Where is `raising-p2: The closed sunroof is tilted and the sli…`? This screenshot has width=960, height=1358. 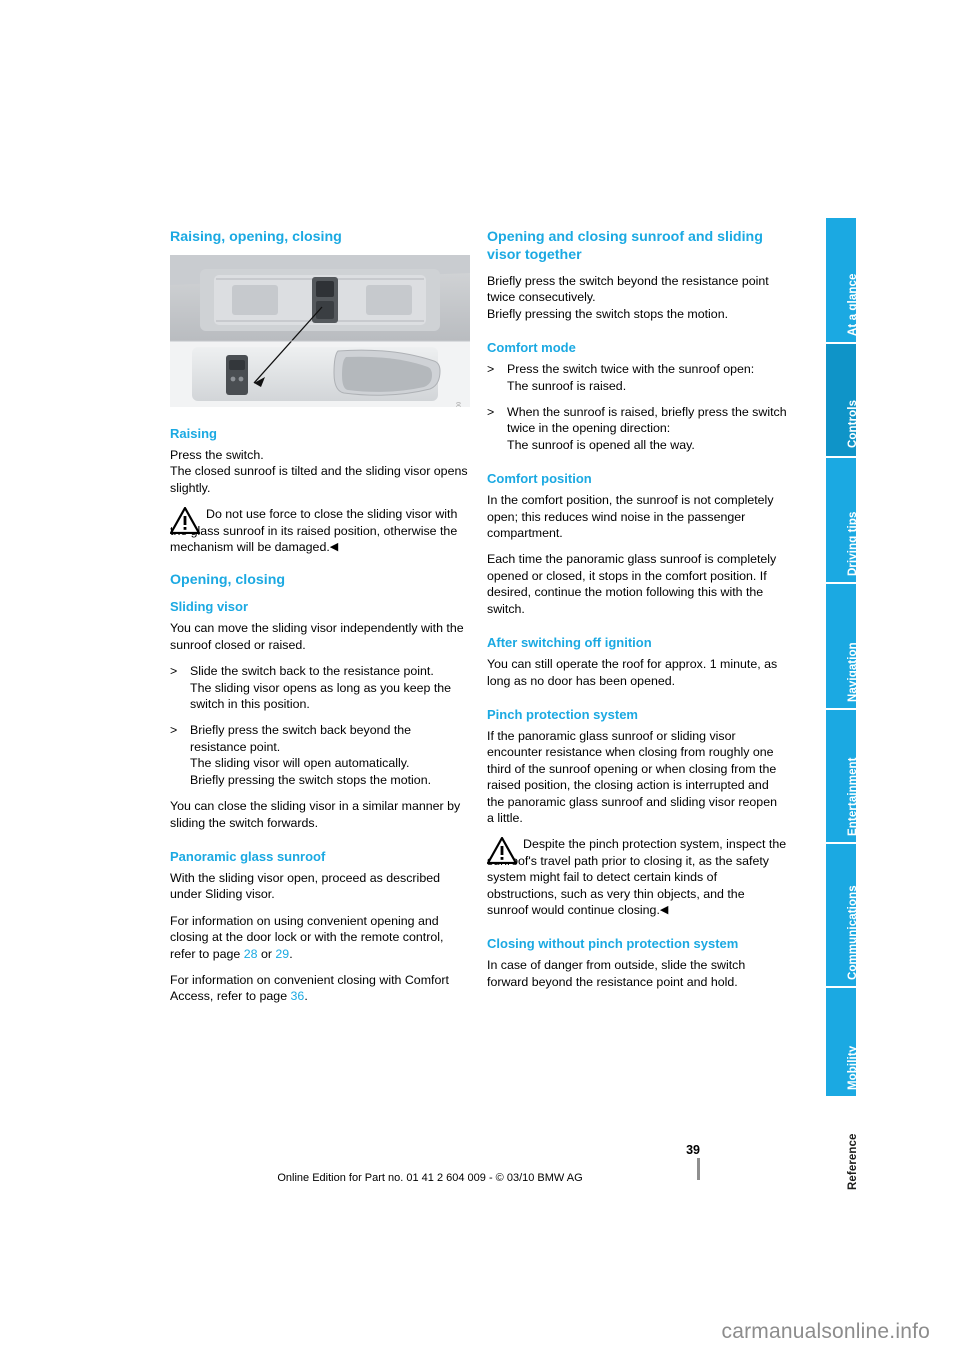
raising-p2: The closed sunroof is tilted and the sli… is located at coordinates (319, 479).